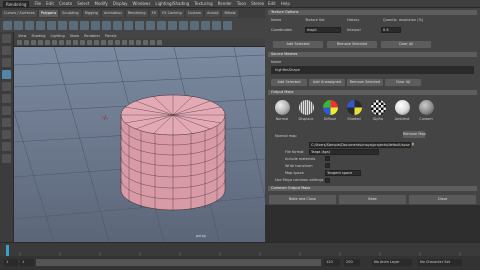 Image resolution: width=480 pixels, height=270 pixels. What do you see at coordinates (178, 262) in the screenshot?
I see `range-bar` at bounding box center [178, 262].